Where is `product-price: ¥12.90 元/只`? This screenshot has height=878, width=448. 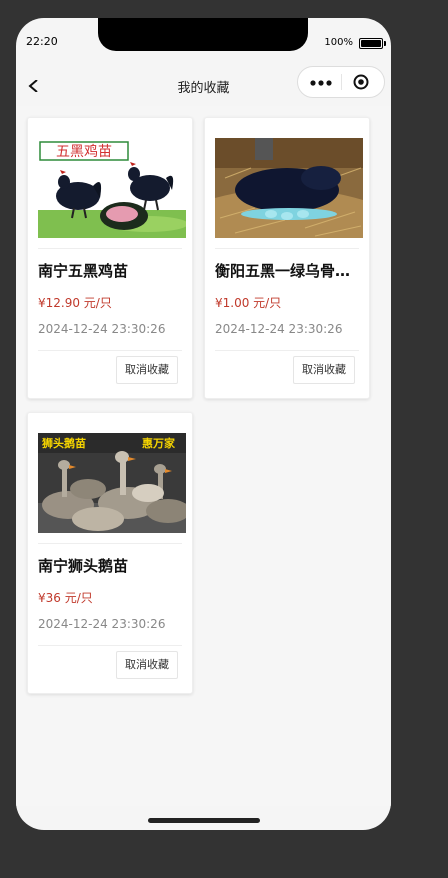 product-price: ¥12.90 元/只 is located at coordinates (75, 303).